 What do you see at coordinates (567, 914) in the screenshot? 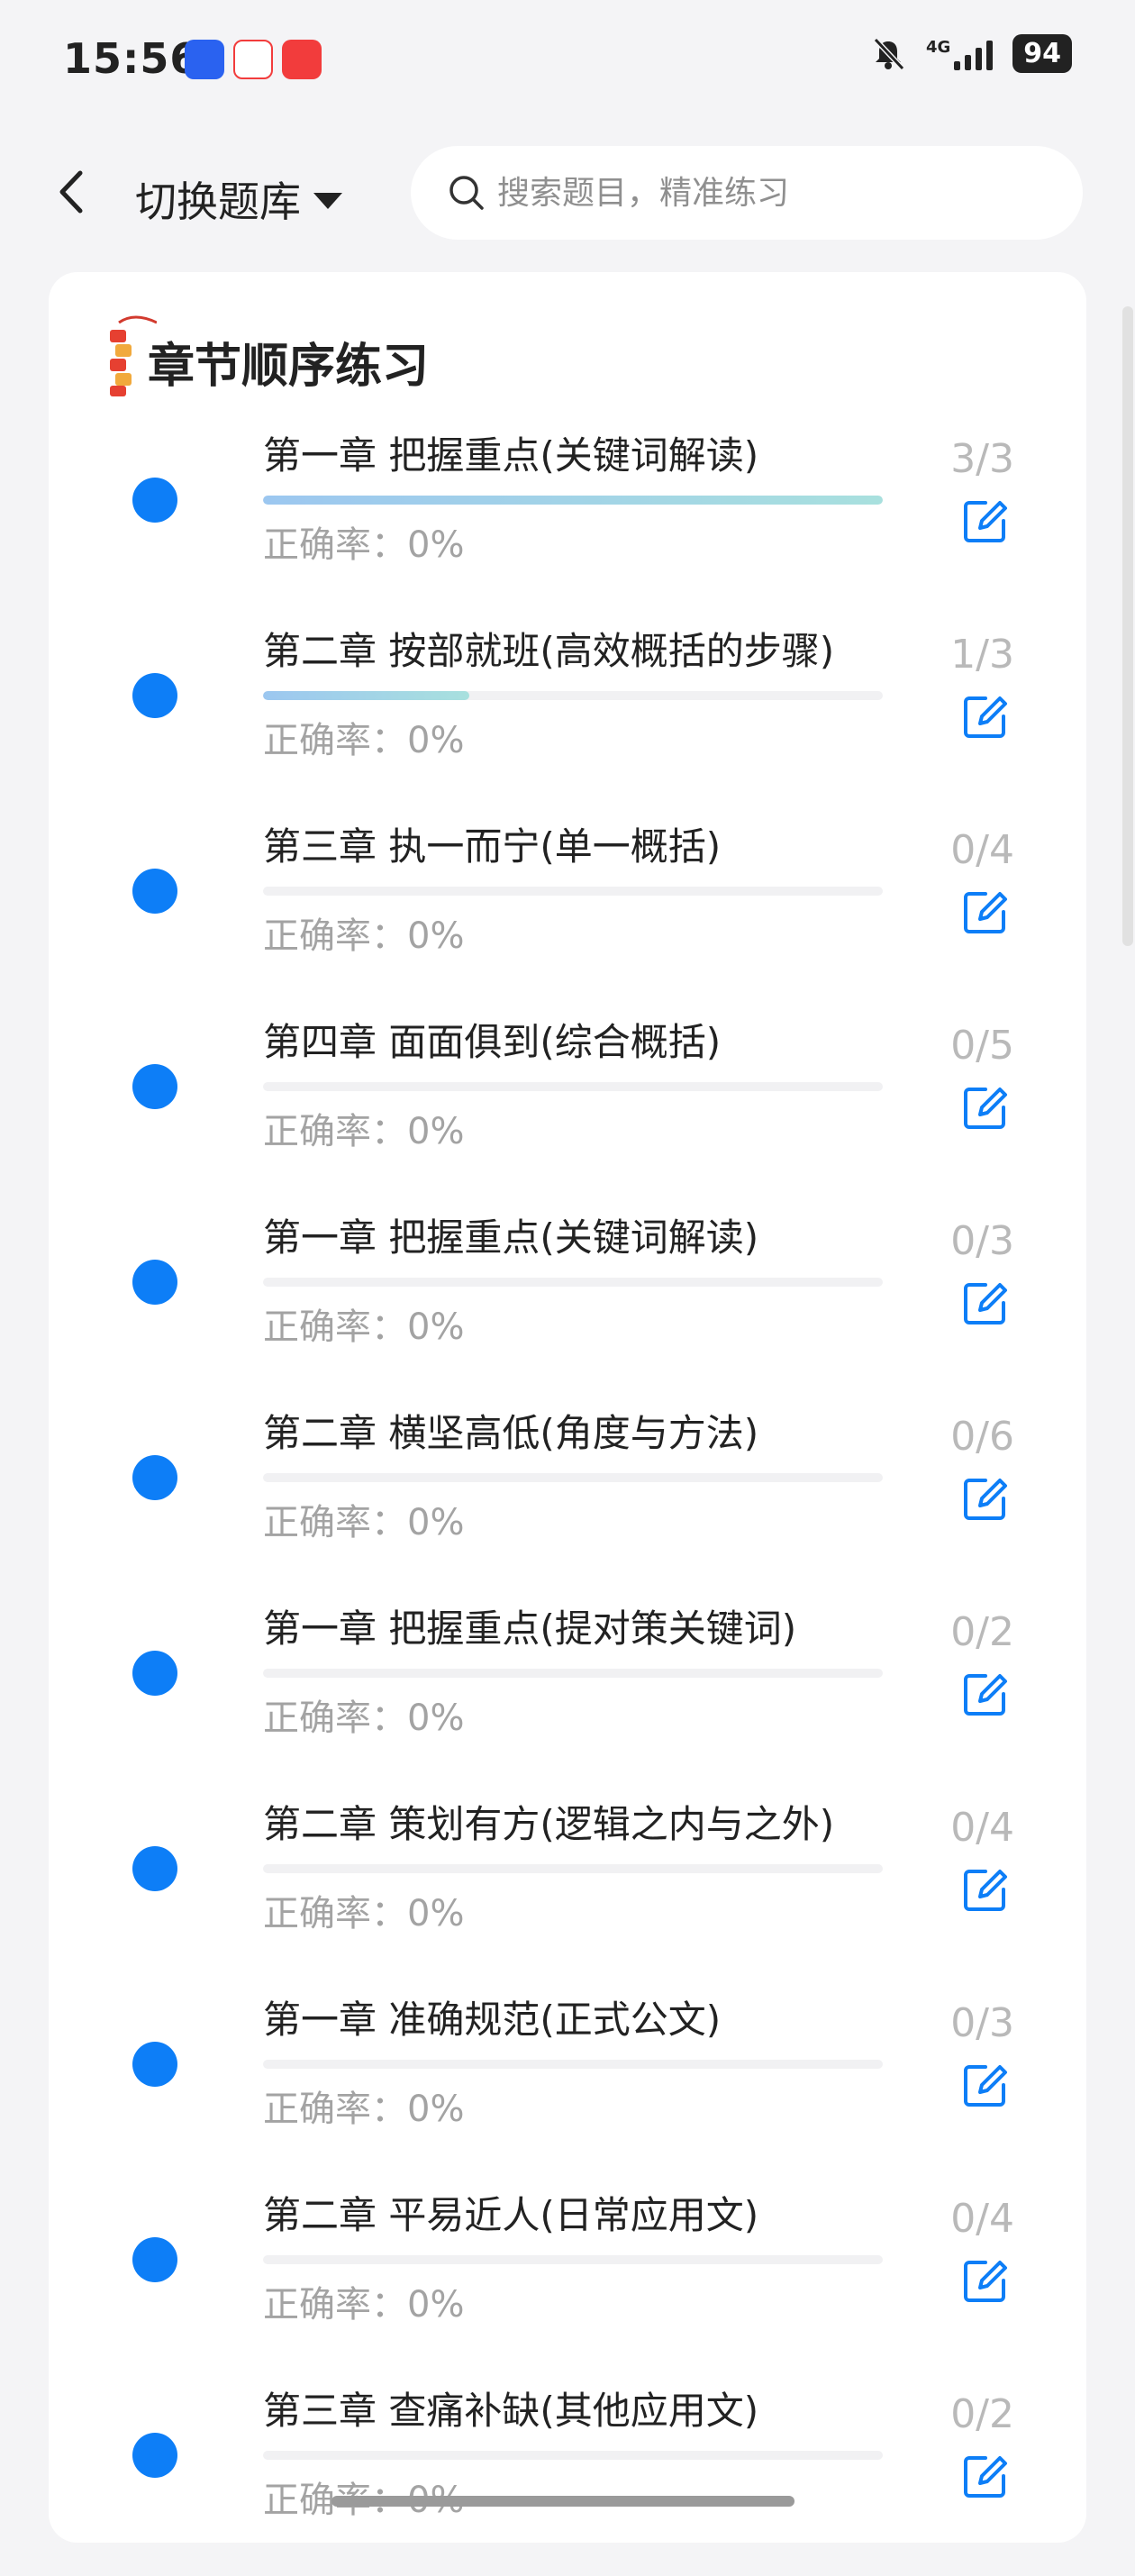
I see `chapter-item: 第三章 执一而宁(单一概括) 正确率：0% 0/4` at bounding box center [567, 914].